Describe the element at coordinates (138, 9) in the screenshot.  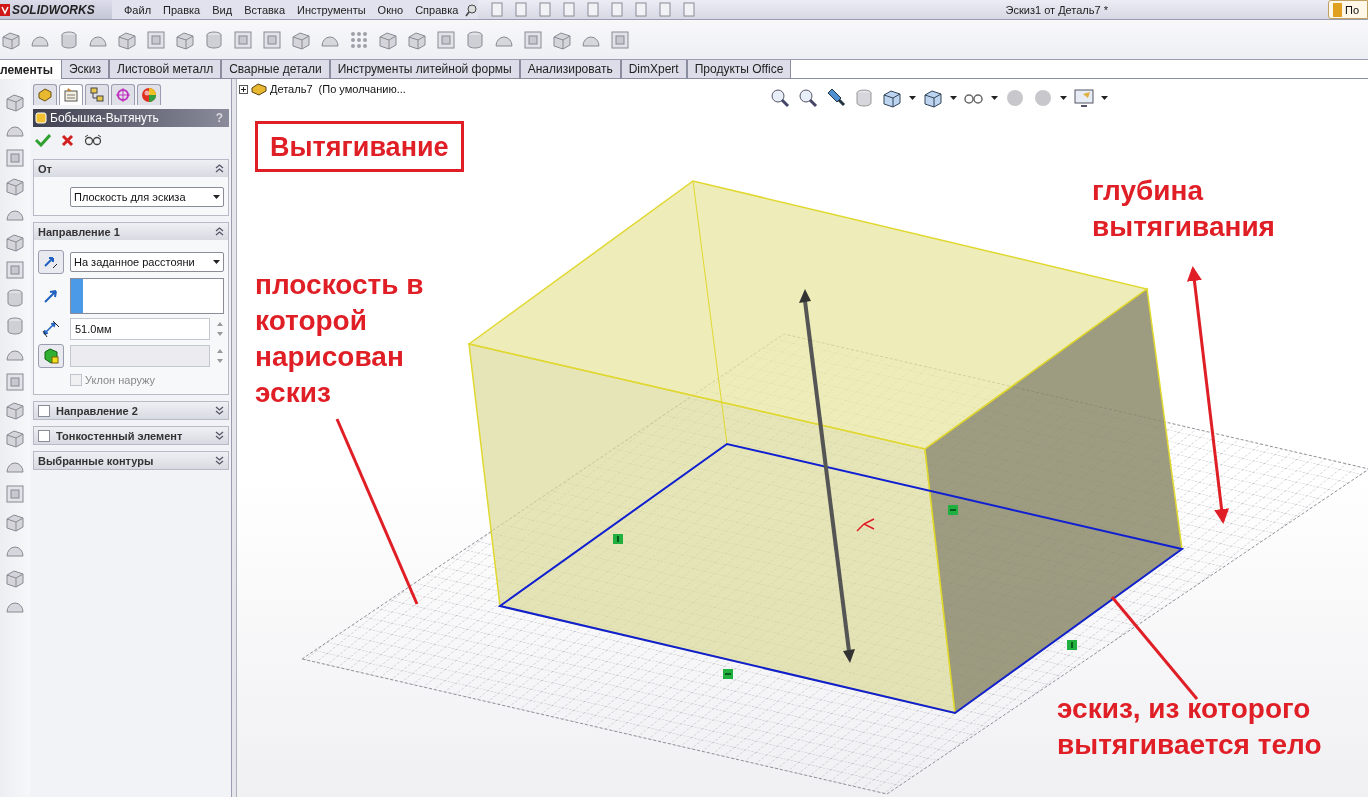
I see `menu-item: Файл` at that location.